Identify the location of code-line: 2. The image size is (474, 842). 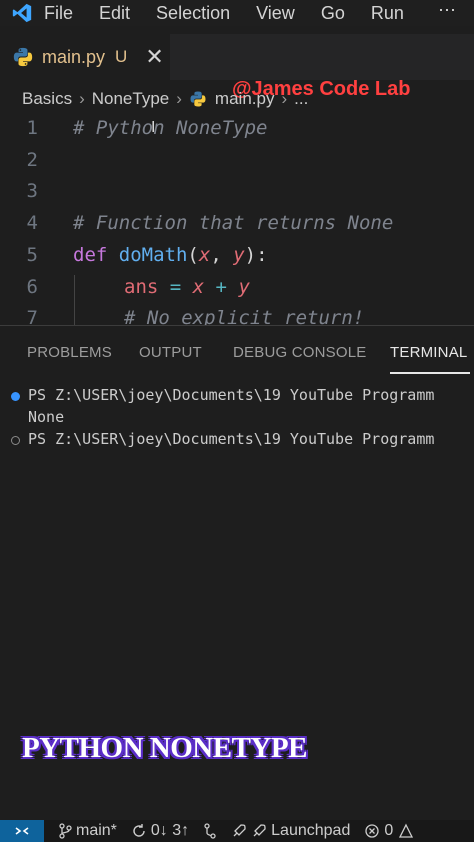
(237, 165).